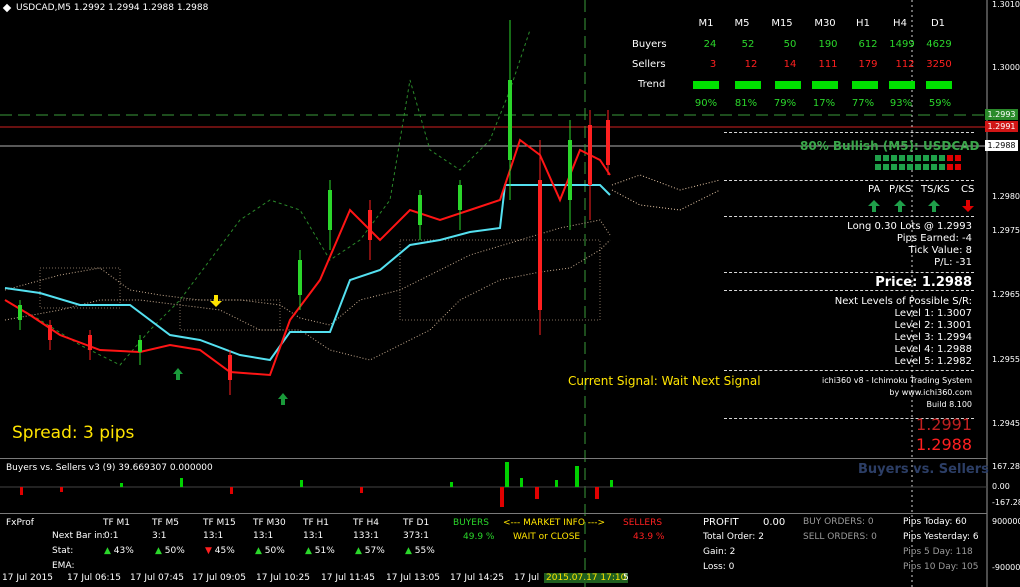 The height and width of the screenshot is (587, 1020). What do you see at coordinates (733, 537) in the screenshot?
I see `total-order: Total Order: 2` at bounding box center [733, 537].